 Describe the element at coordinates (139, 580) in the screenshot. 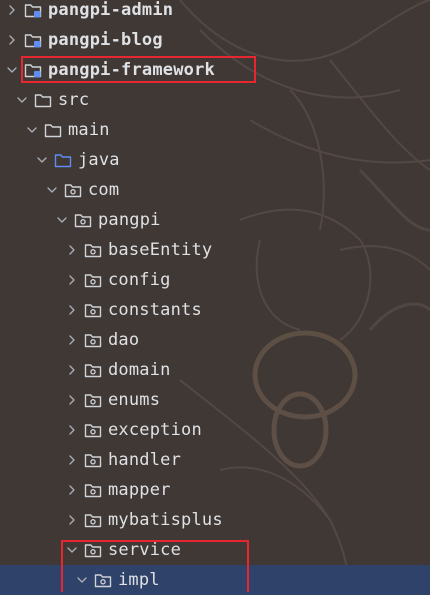

I see `tree-item-label: impl` at that location.